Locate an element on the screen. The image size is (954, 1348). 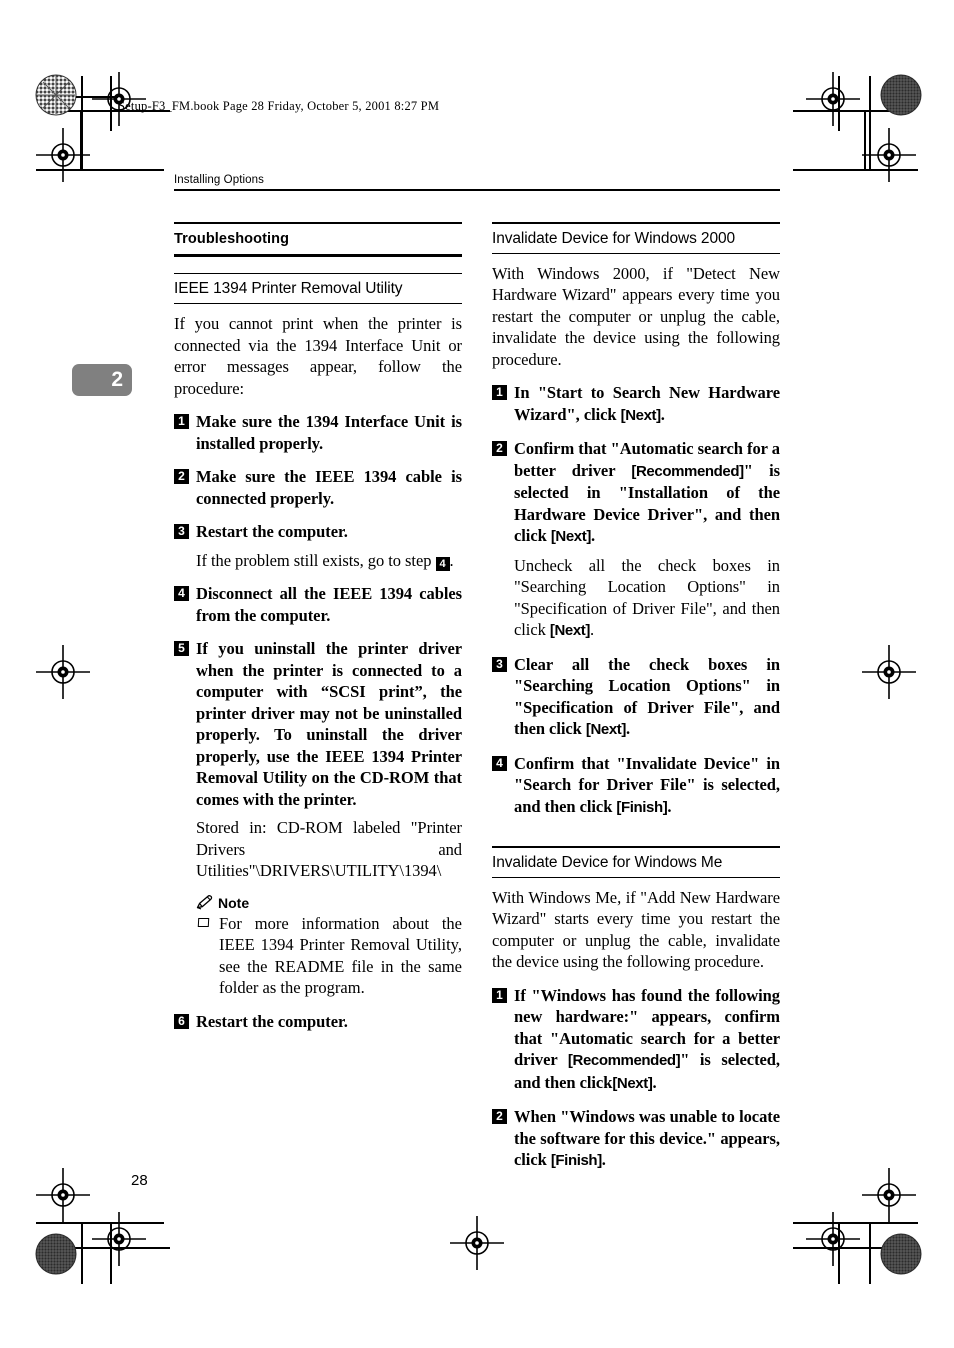
inline-step-reference: 4 is located at coordinates (442, 563).